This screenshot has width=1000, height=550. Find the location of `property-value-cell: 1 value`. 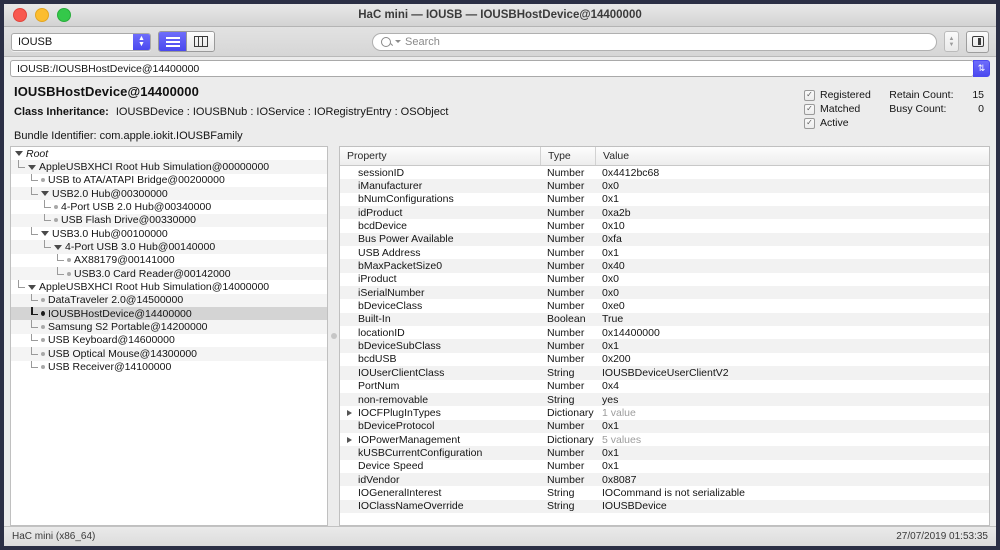

property-value-cell: 1 value is located at coordinates (619, 412).